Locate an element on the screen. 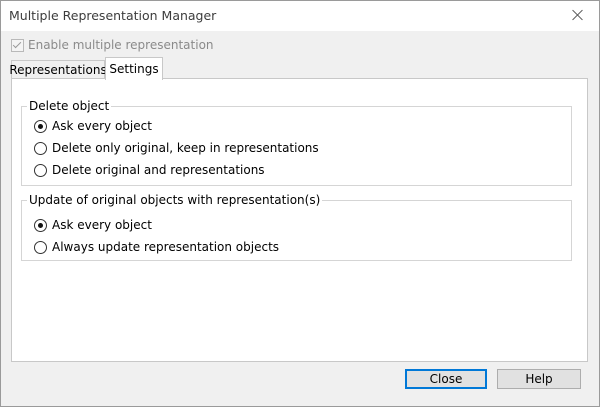 This screenshot has height=407, width=600. enable-checkbox-label: Enable multiple representation is located at coordinates (121, 45).